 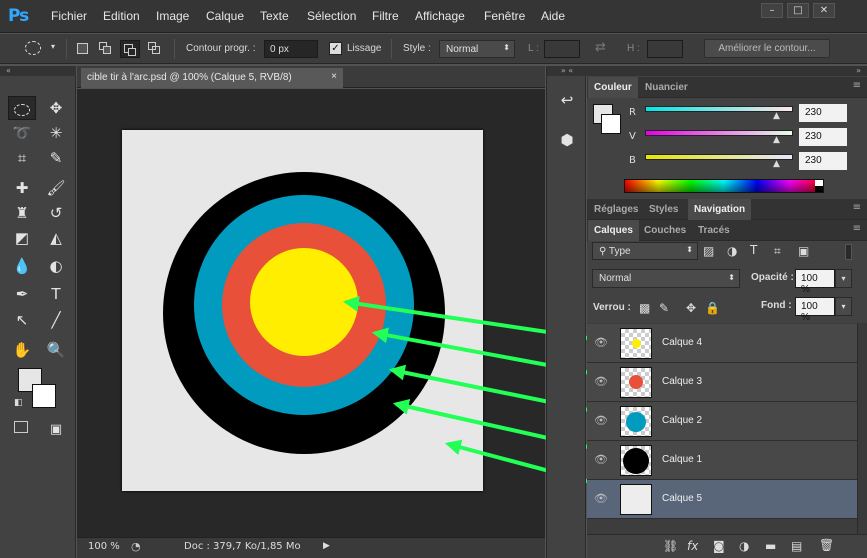 I want to click on fill-chevron-icon: ▾, so click(x=843, y=306).